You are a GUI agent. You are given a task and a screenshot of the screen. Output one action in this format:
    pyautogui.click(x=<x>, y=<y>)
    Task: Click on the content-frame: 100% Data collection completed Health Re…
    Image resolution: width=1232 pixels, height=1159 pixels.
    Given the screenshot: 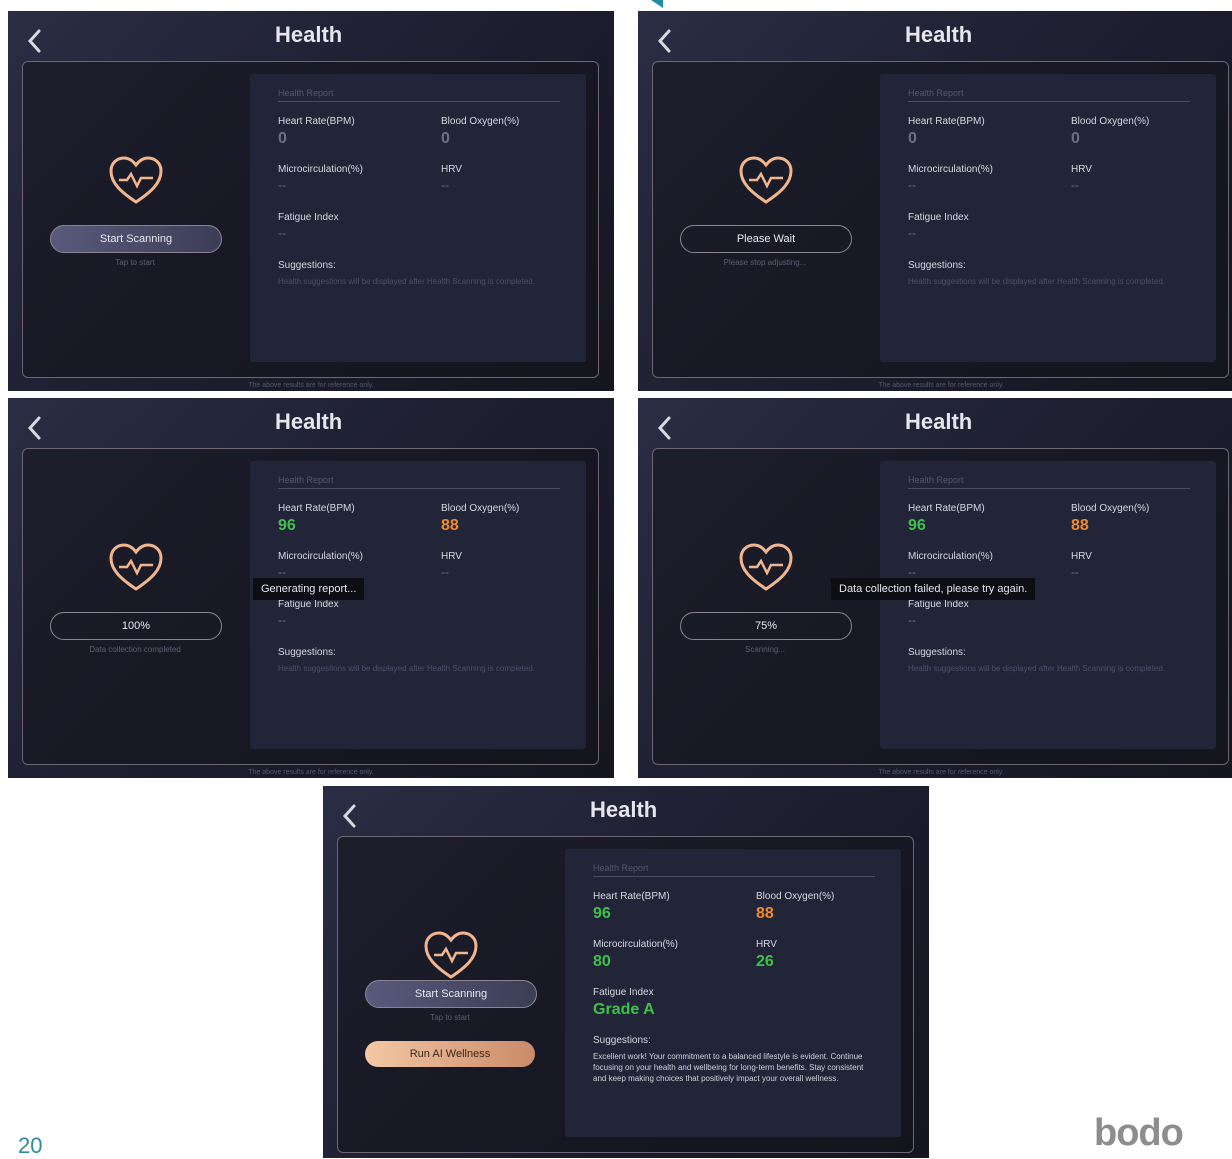 What is the action you would take?
    pyautogui.click(x=310, y=606)
    